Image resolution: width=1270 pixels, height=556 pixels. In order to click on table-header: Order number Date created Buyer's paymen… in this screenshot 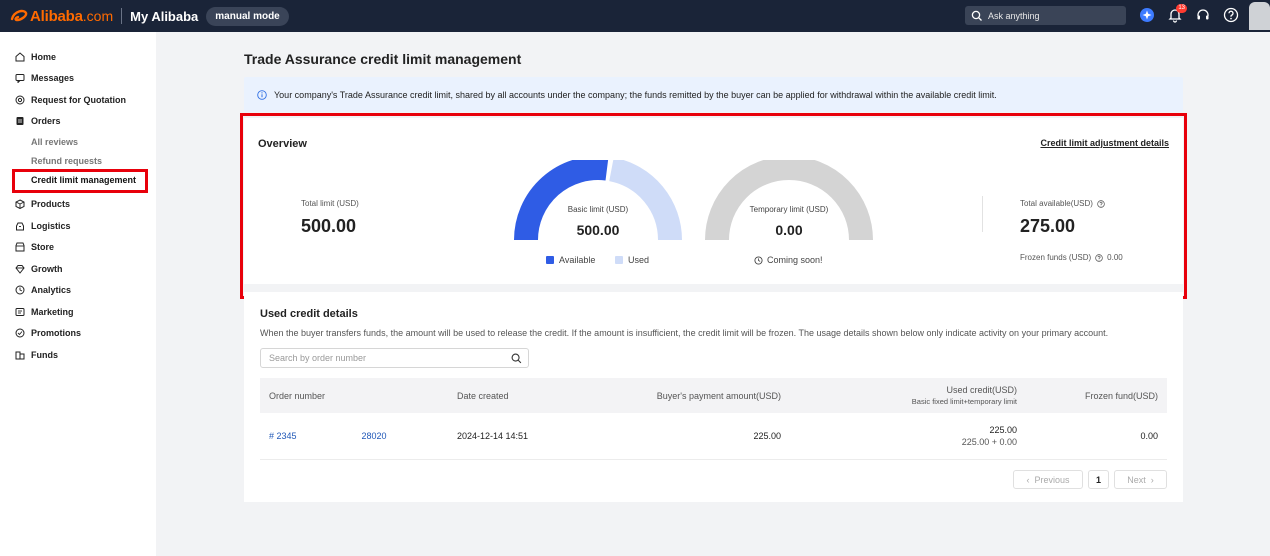, I will do `click(713, 395)`.